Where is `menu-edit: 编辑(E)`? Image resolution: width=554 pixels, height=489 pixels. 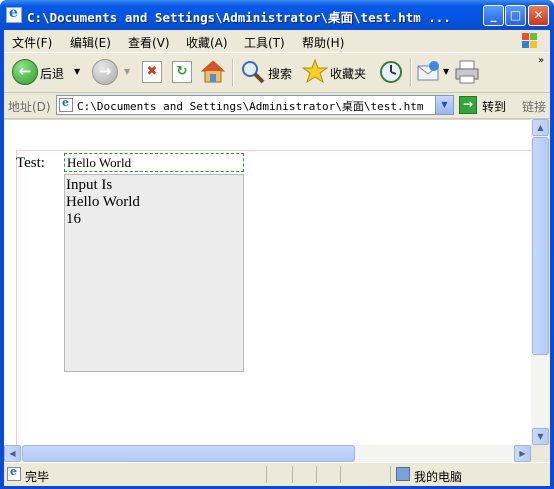
menu-edit: 编辑(E) is located at coordinates (90, 42).